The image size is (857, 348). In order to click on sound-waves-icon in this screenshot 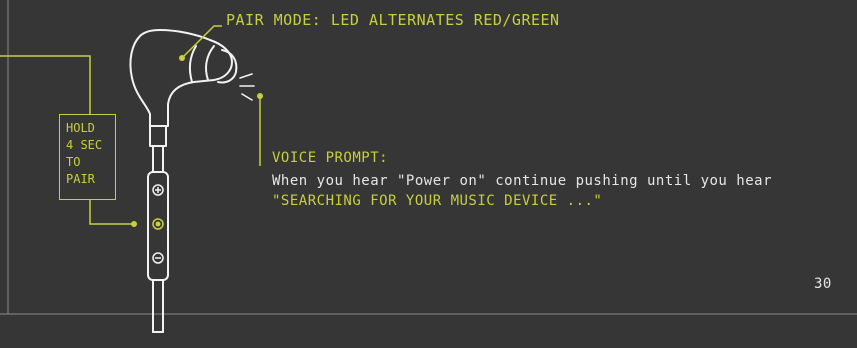, I will do `click(247, 87)`.